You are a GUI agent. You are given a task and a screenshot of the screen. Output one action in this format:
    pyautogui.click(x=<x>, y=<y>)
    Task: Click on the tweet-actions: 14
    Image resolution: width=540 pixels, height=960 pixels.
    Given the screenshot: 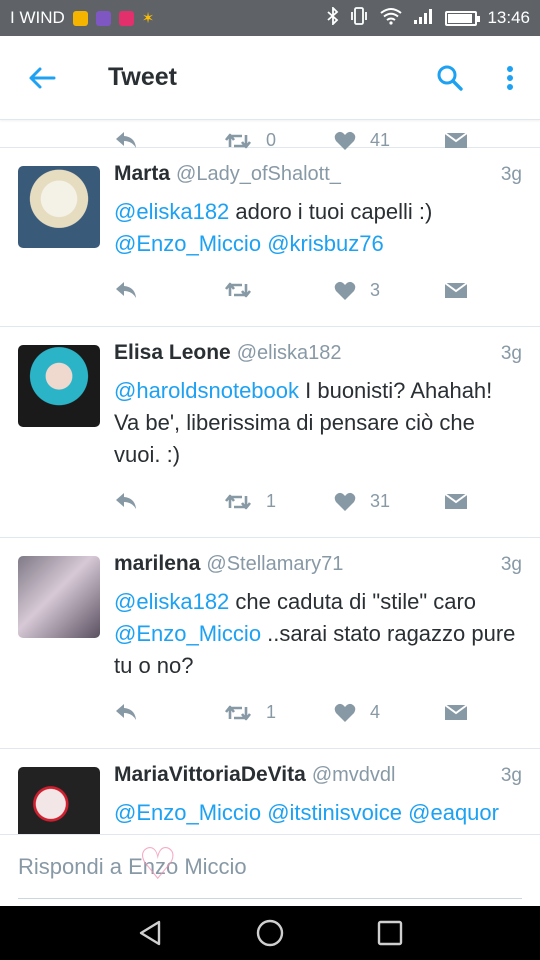 What is the action you would take?
    pyautogui.click(x=318, y=715)
    